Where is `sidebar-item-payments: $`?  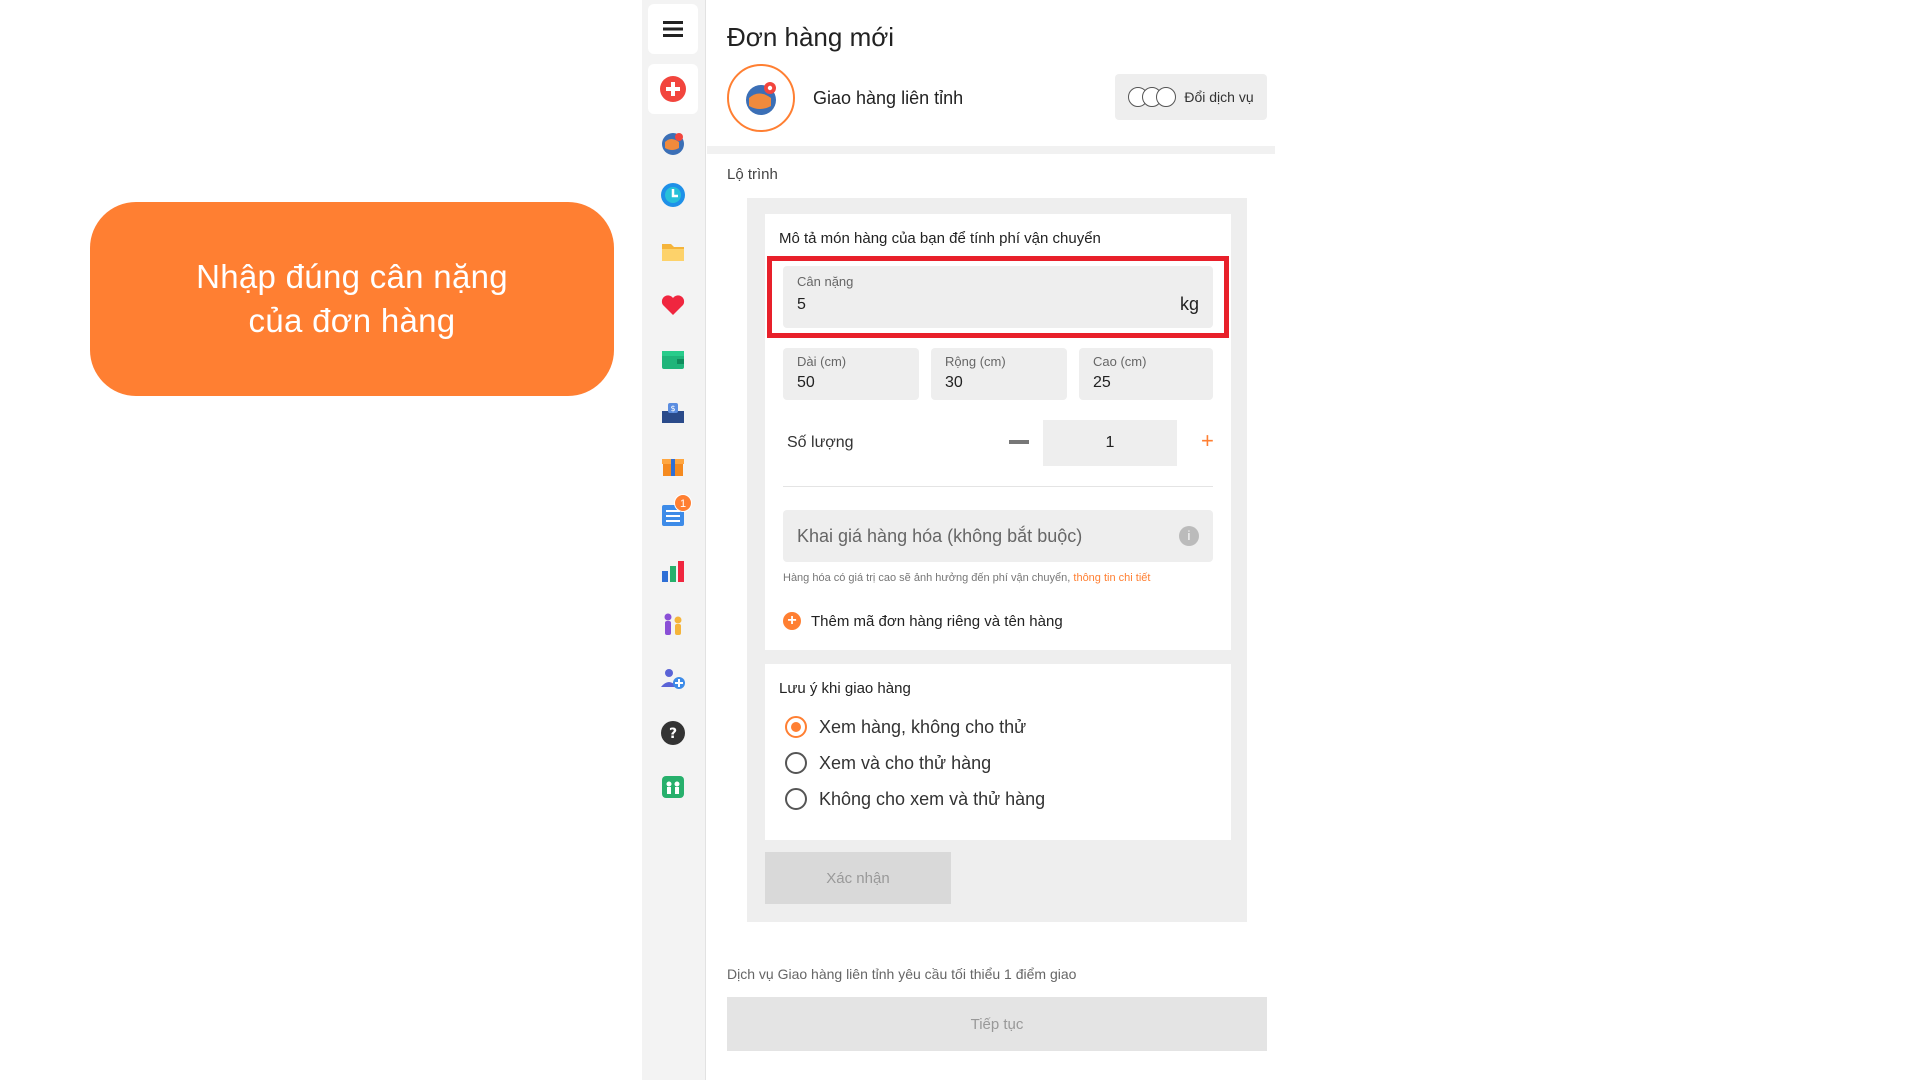
sidebar-item-payments: $ is located at coordinates (673, 413).